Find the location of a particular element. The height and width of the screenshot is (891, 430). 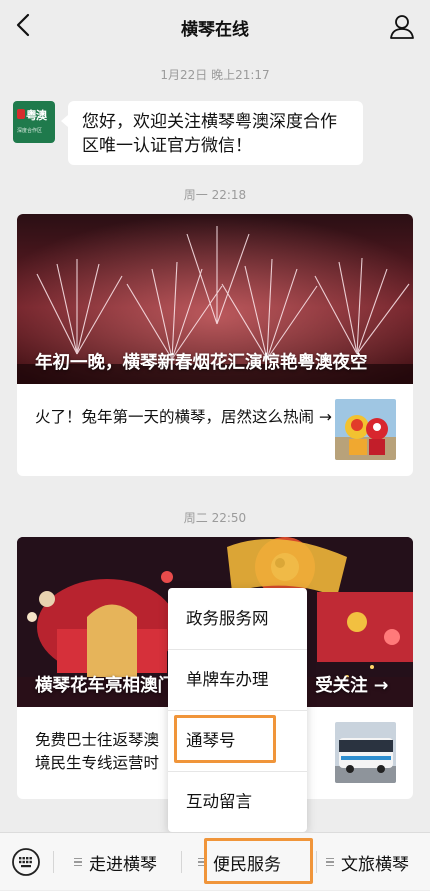

sub-article-line2: 境民生专线运营时 is located at coordinates (97, 763).